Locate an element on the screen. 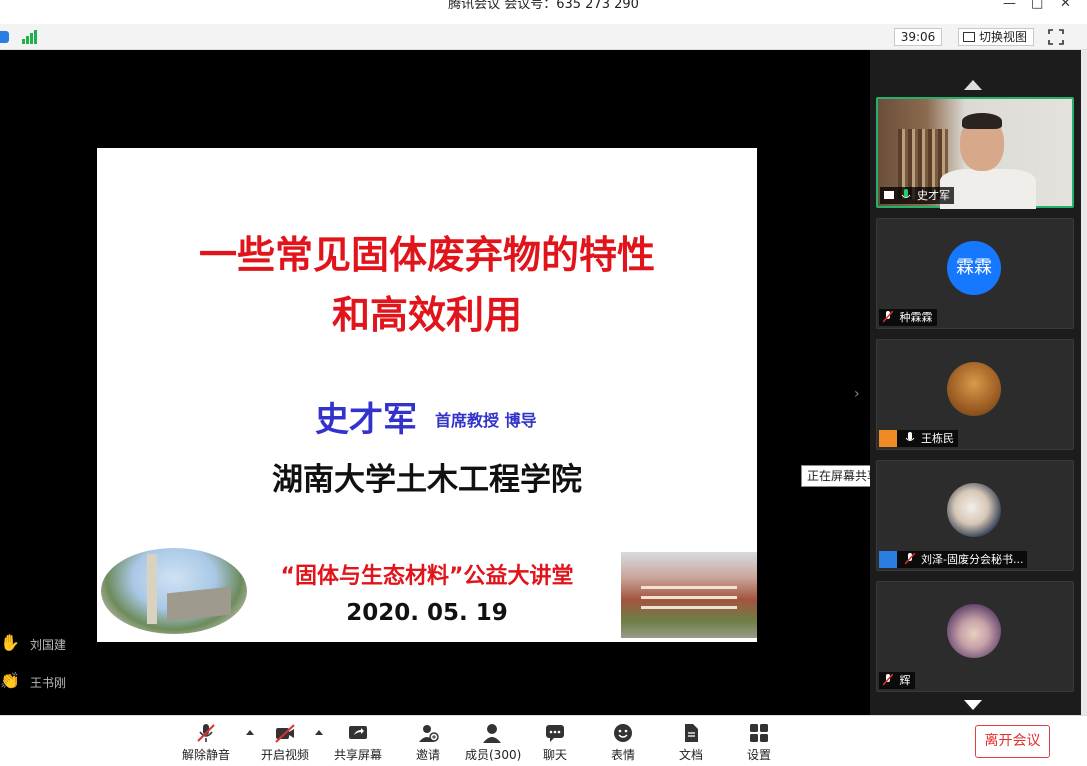 The width and height of the screenshot is (1087, 766). top-toolbar: 39:06 切换视图 is located at coordinates (543, 37).